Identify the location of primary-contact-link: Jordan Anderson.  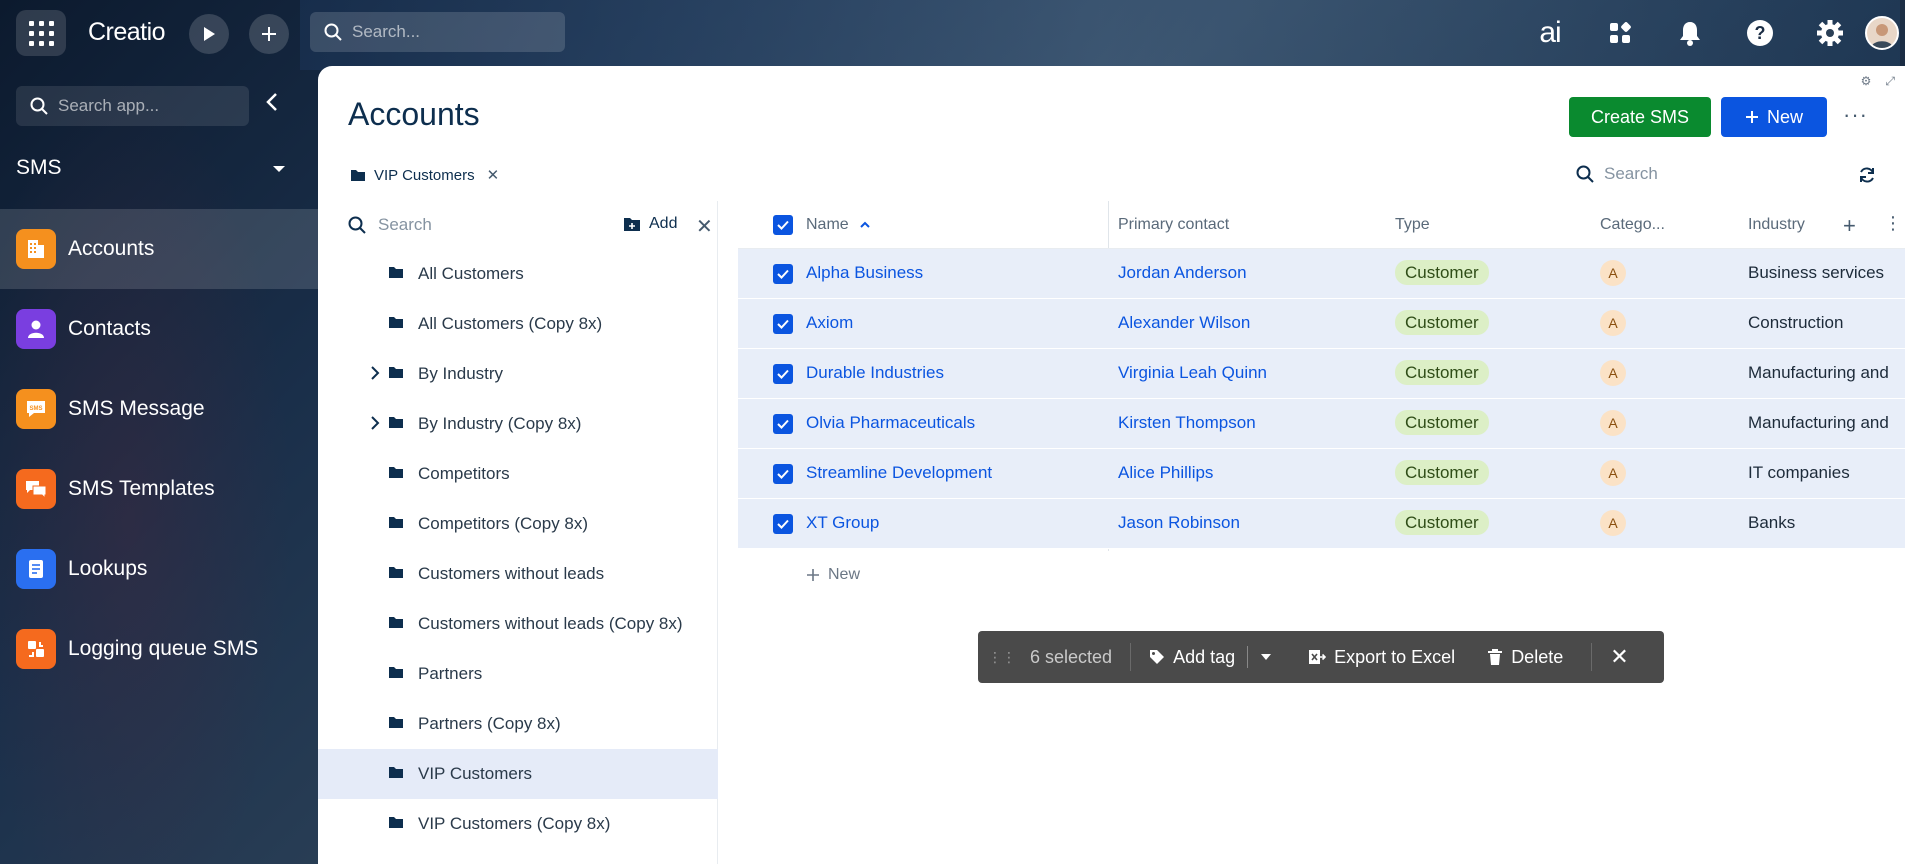
(1182, 273).